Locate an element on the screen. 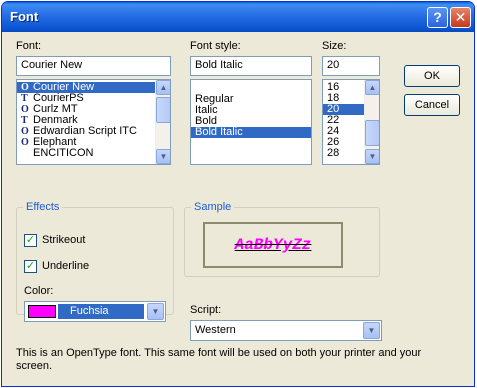  font-label: Font: is located at coordinates (29, 46).